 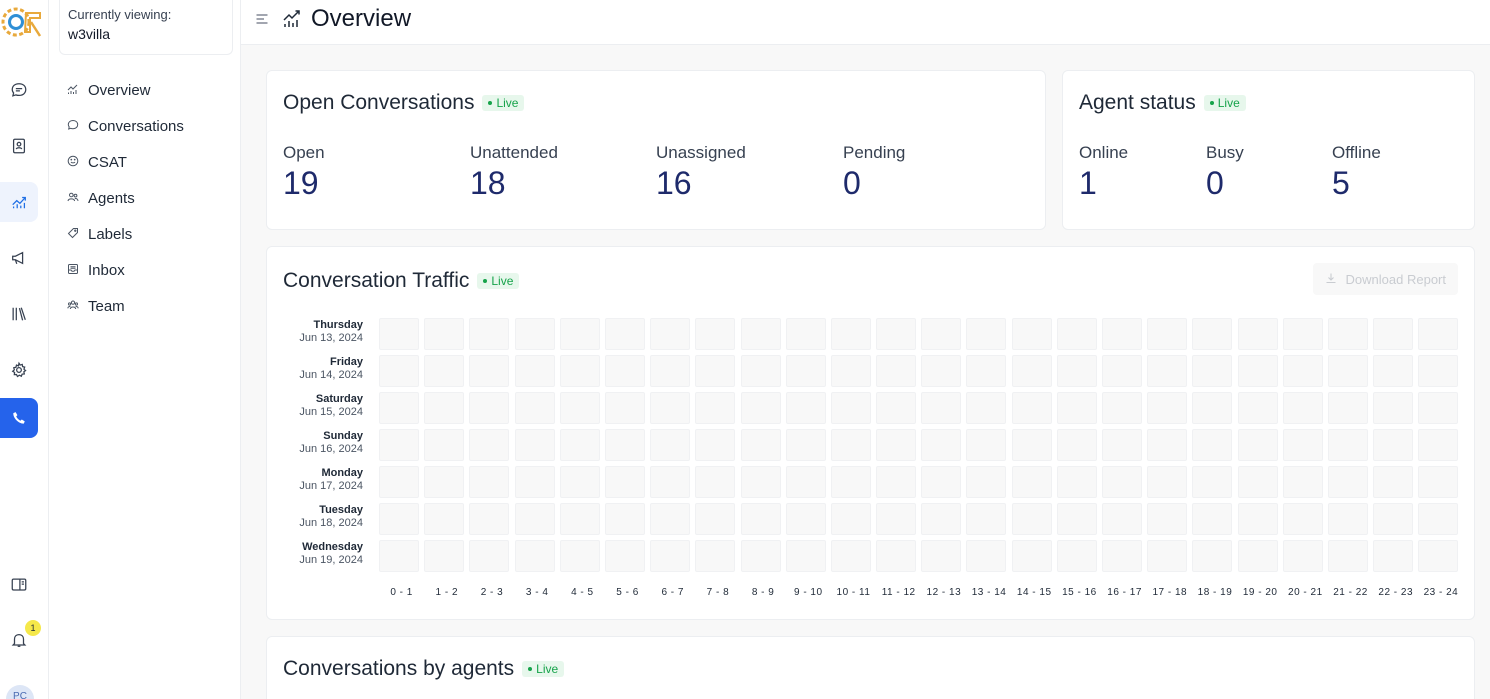 I want to click on library-icon, so click(x=19, y=314).